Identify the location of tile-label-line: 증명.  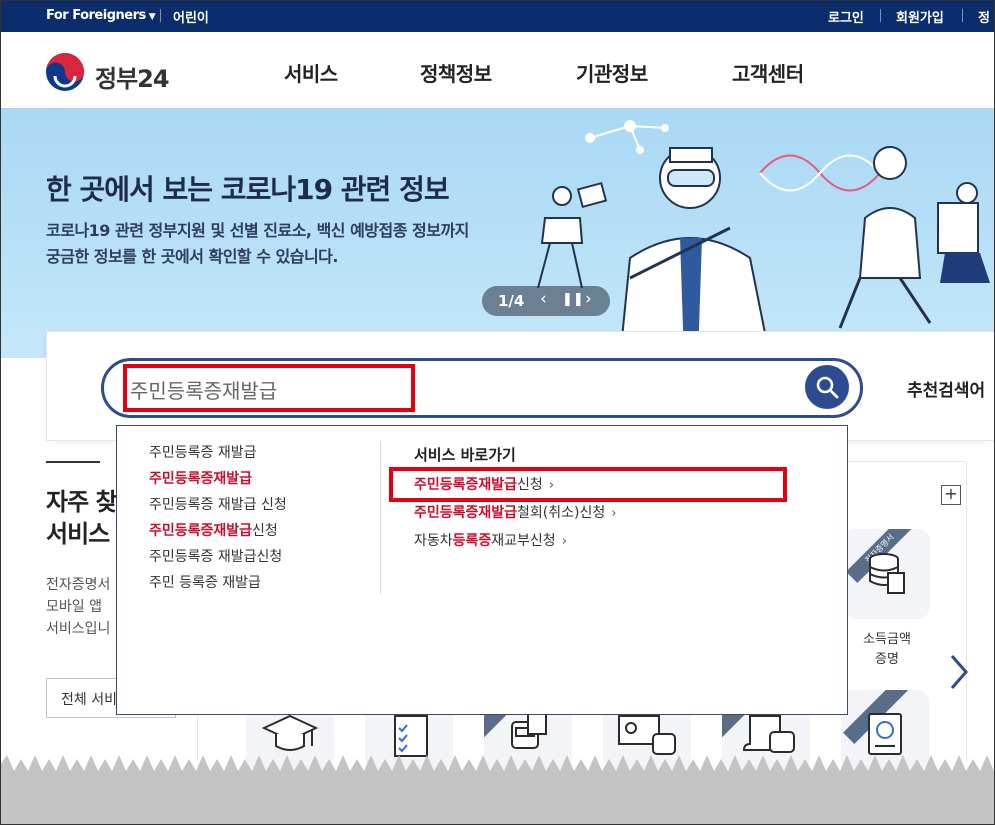
(887, 659).